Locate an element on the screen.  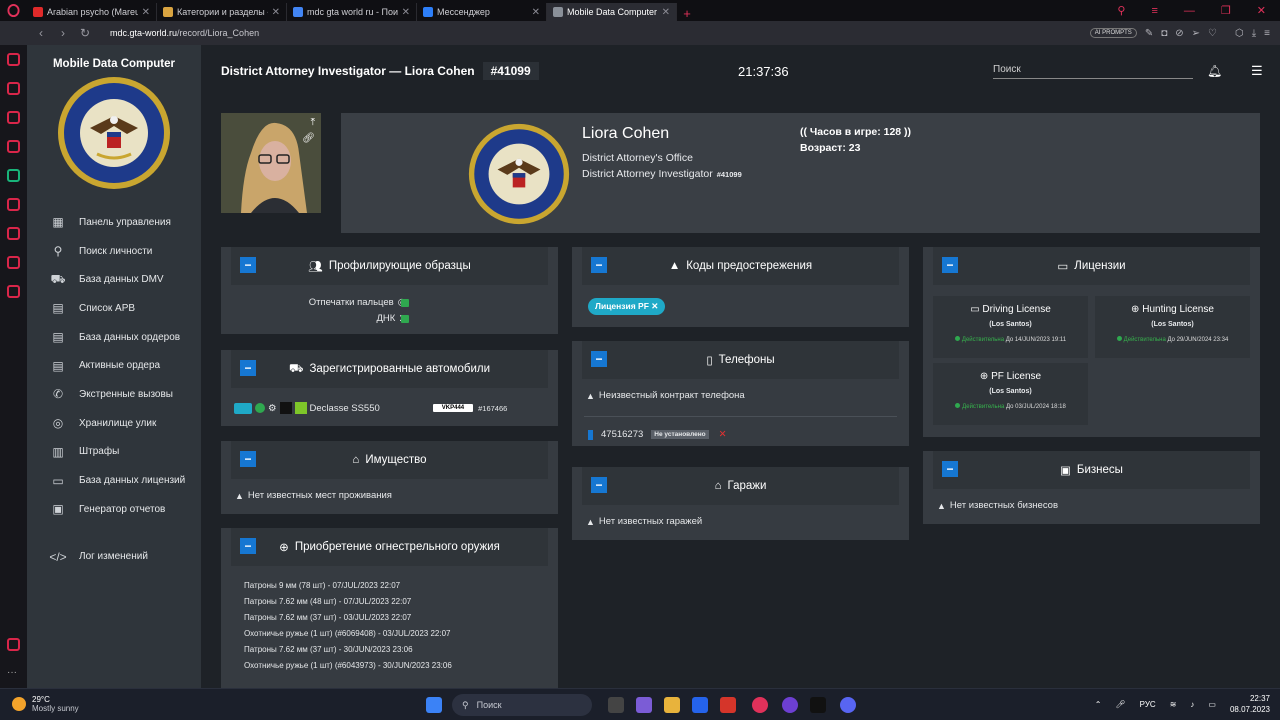
cube-icon: ⬡ is located at coordinates (1239, 33).